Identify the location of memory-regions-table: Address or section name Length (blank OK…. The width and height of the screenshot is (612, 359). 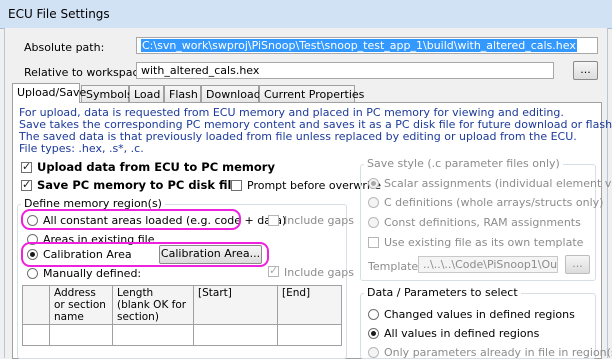
(182, 315).